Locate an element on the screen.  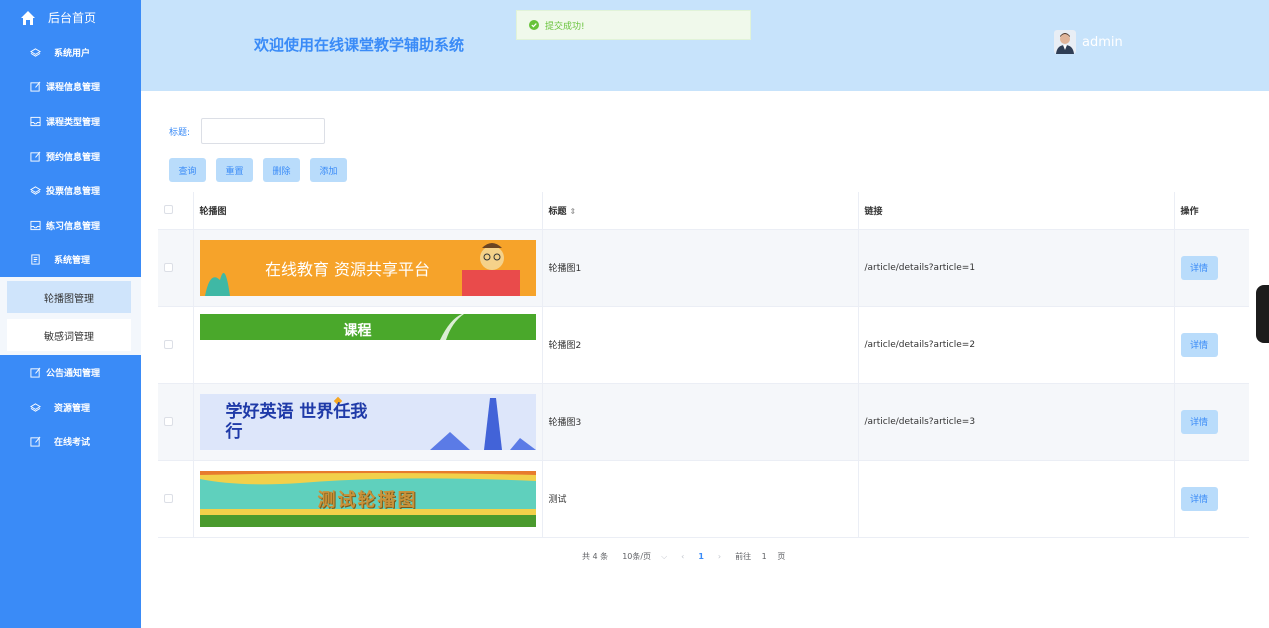
query-button: 查询 is located at coordinates (187, 170).